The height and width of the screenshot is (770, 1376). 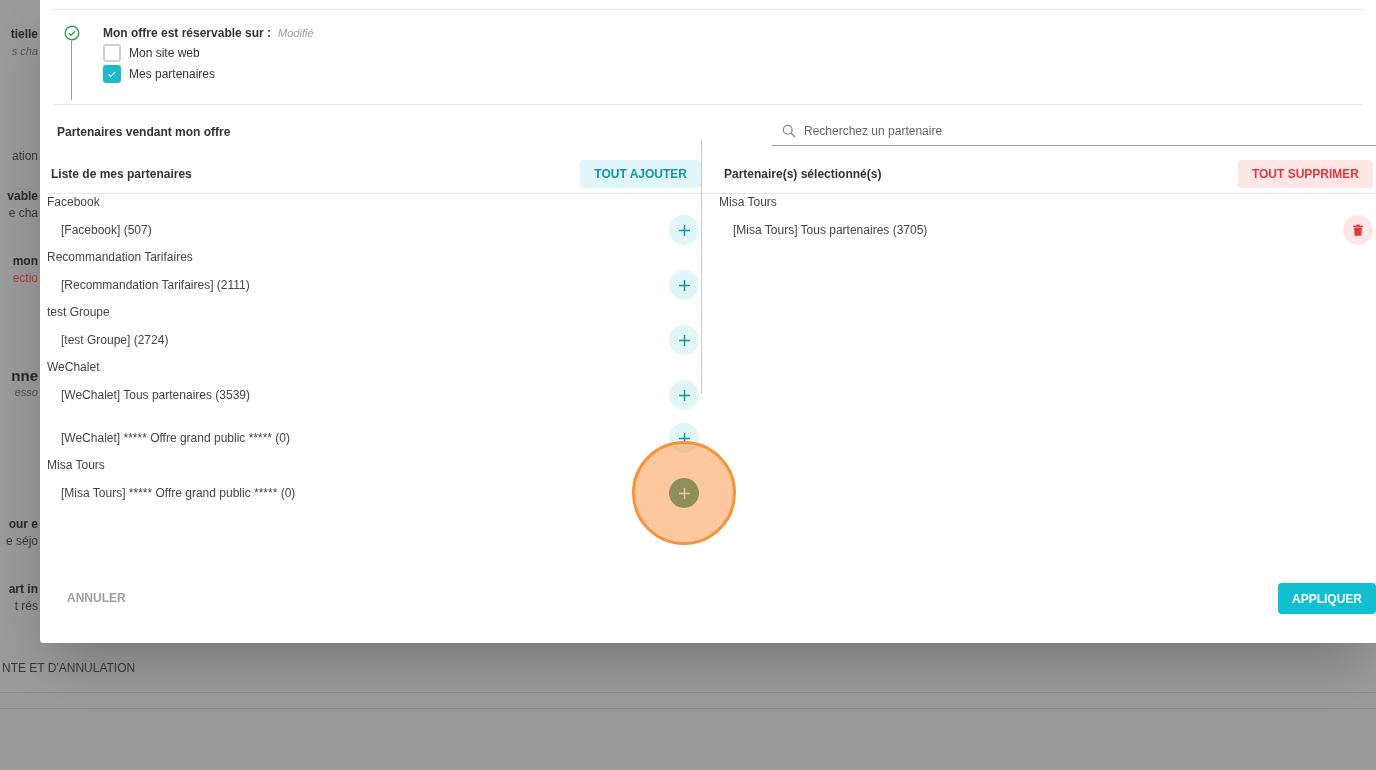 I want to click on checkbox-label: Mes partenaires, so click(x=172, y=74).